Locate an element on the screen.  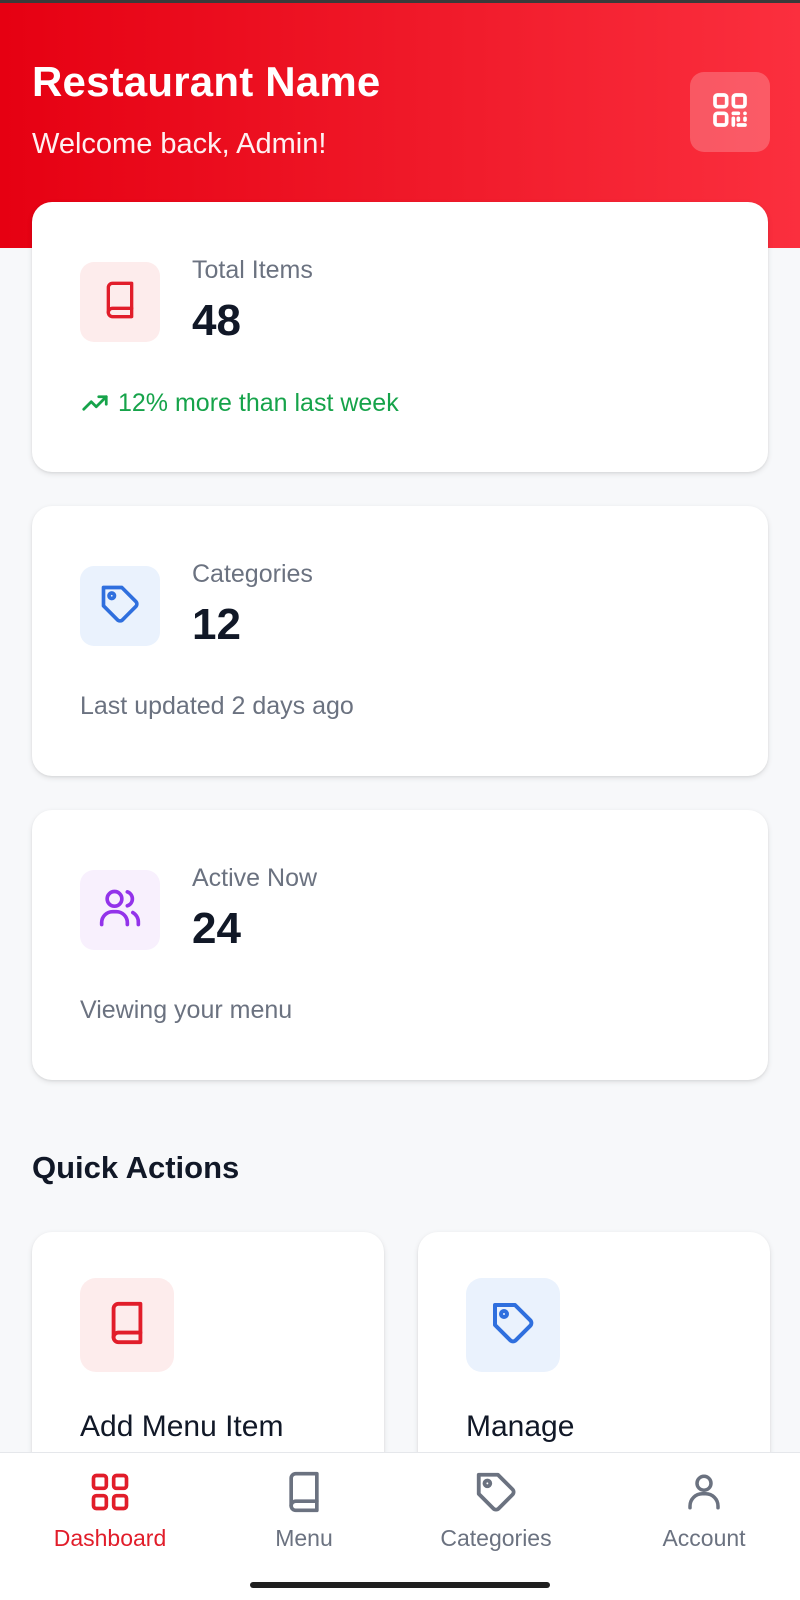
nav-label: Dashboard is located at coordinates (110, 1538).